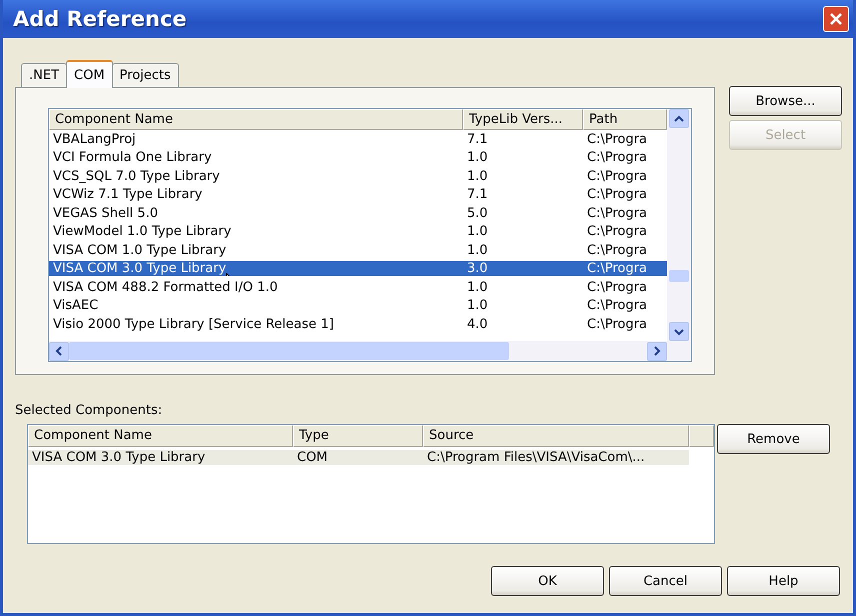 This screenshot has height=616, width=856. What do you see at coordinates (477, 324) in the screenshot?
I see `typelib-version: 4.0` at bounding box center [477, 324].